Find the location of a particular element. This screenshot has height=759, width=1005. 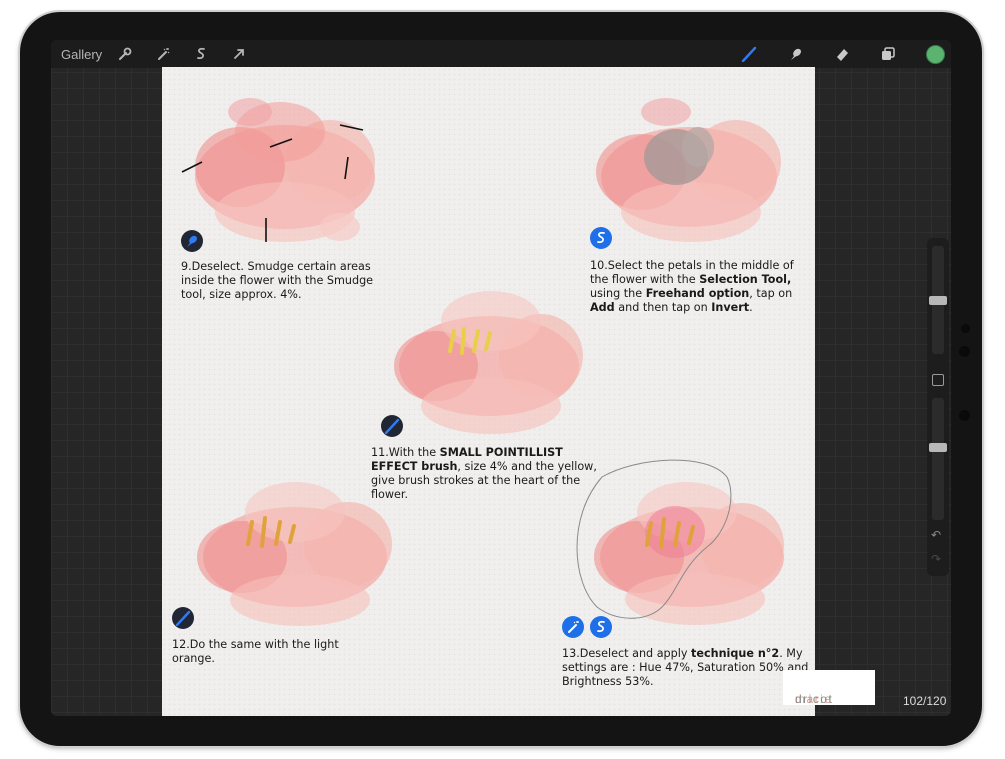

step-12-text: 12.Do the same with the light orange. is located at coordinates (255, 651).